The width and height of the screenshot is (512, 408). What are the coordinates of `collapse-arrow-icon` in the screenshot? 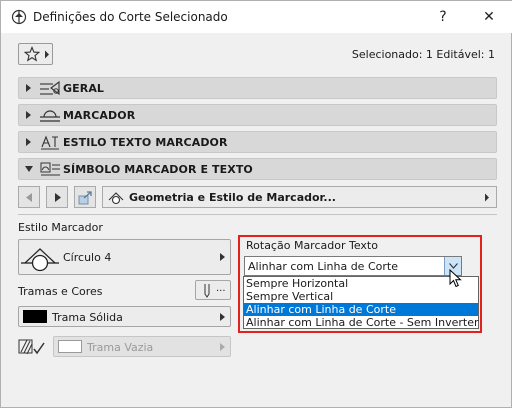 It's located at (29, 169).